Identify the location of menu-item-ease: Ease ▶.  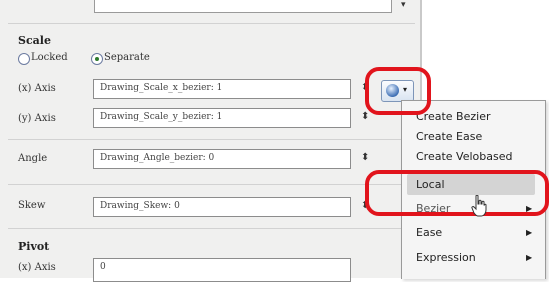
(473, 233).